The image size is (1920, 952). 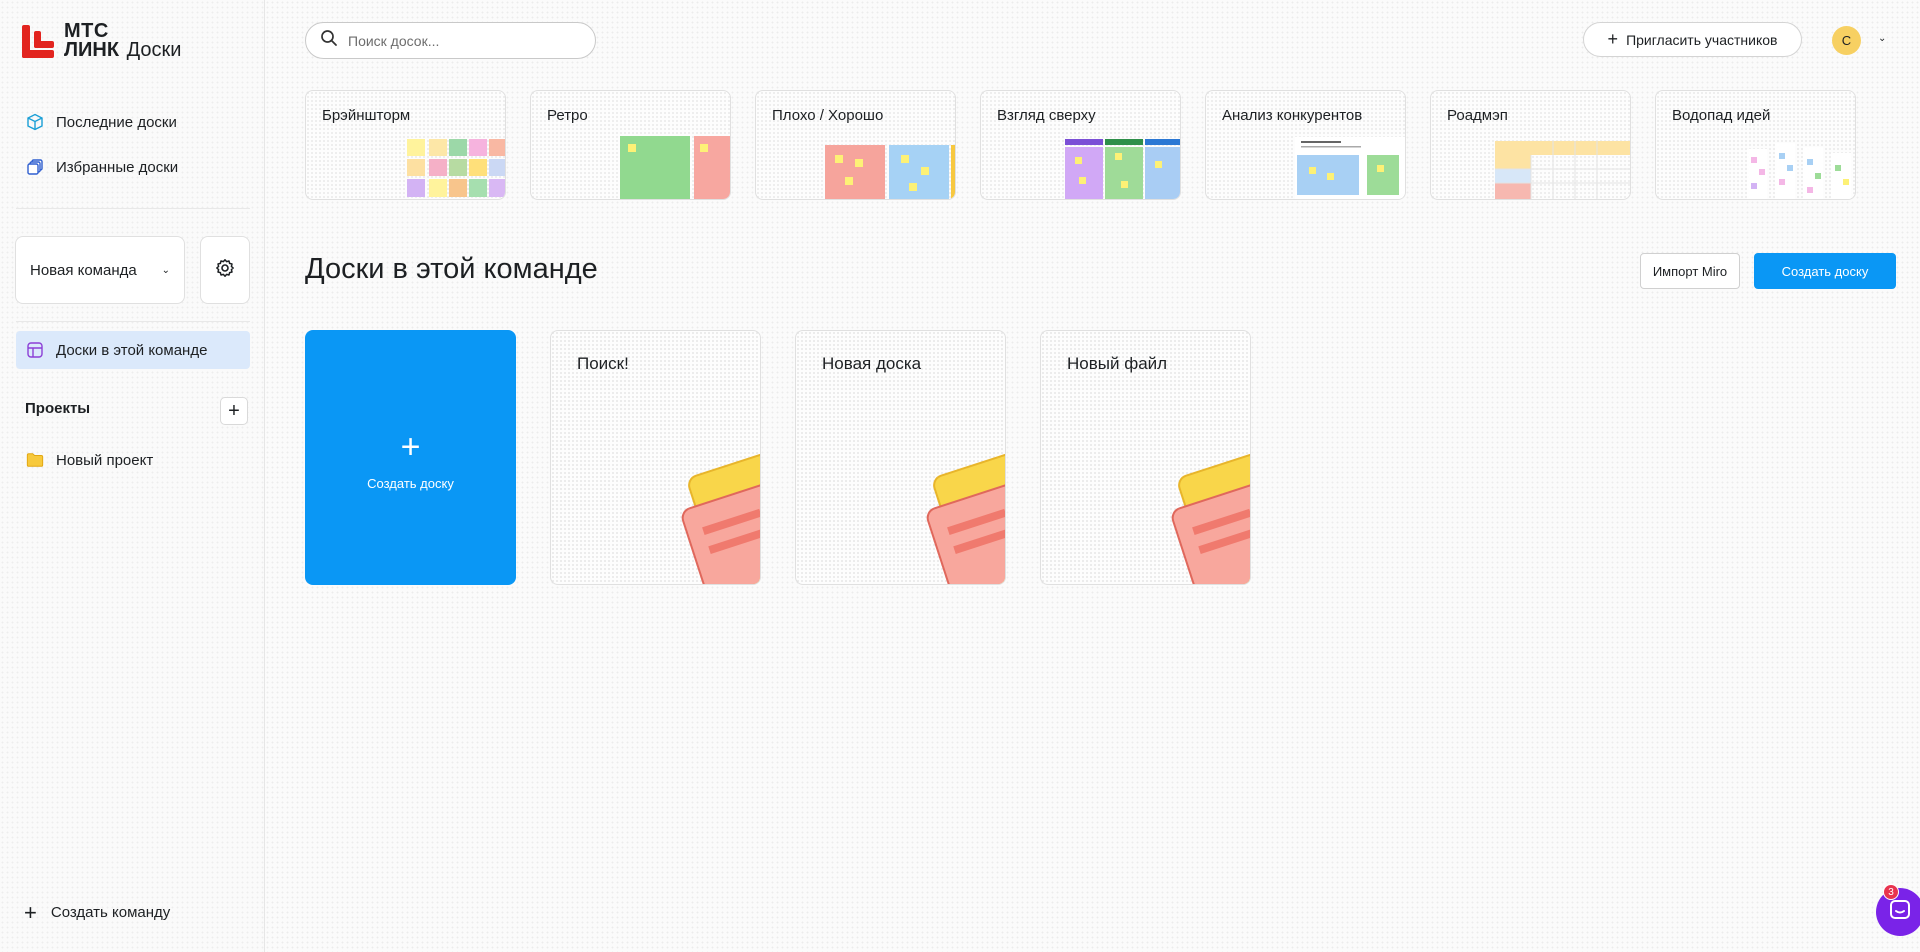 I want to click on chat-icon, so click(x=1900, y=912).